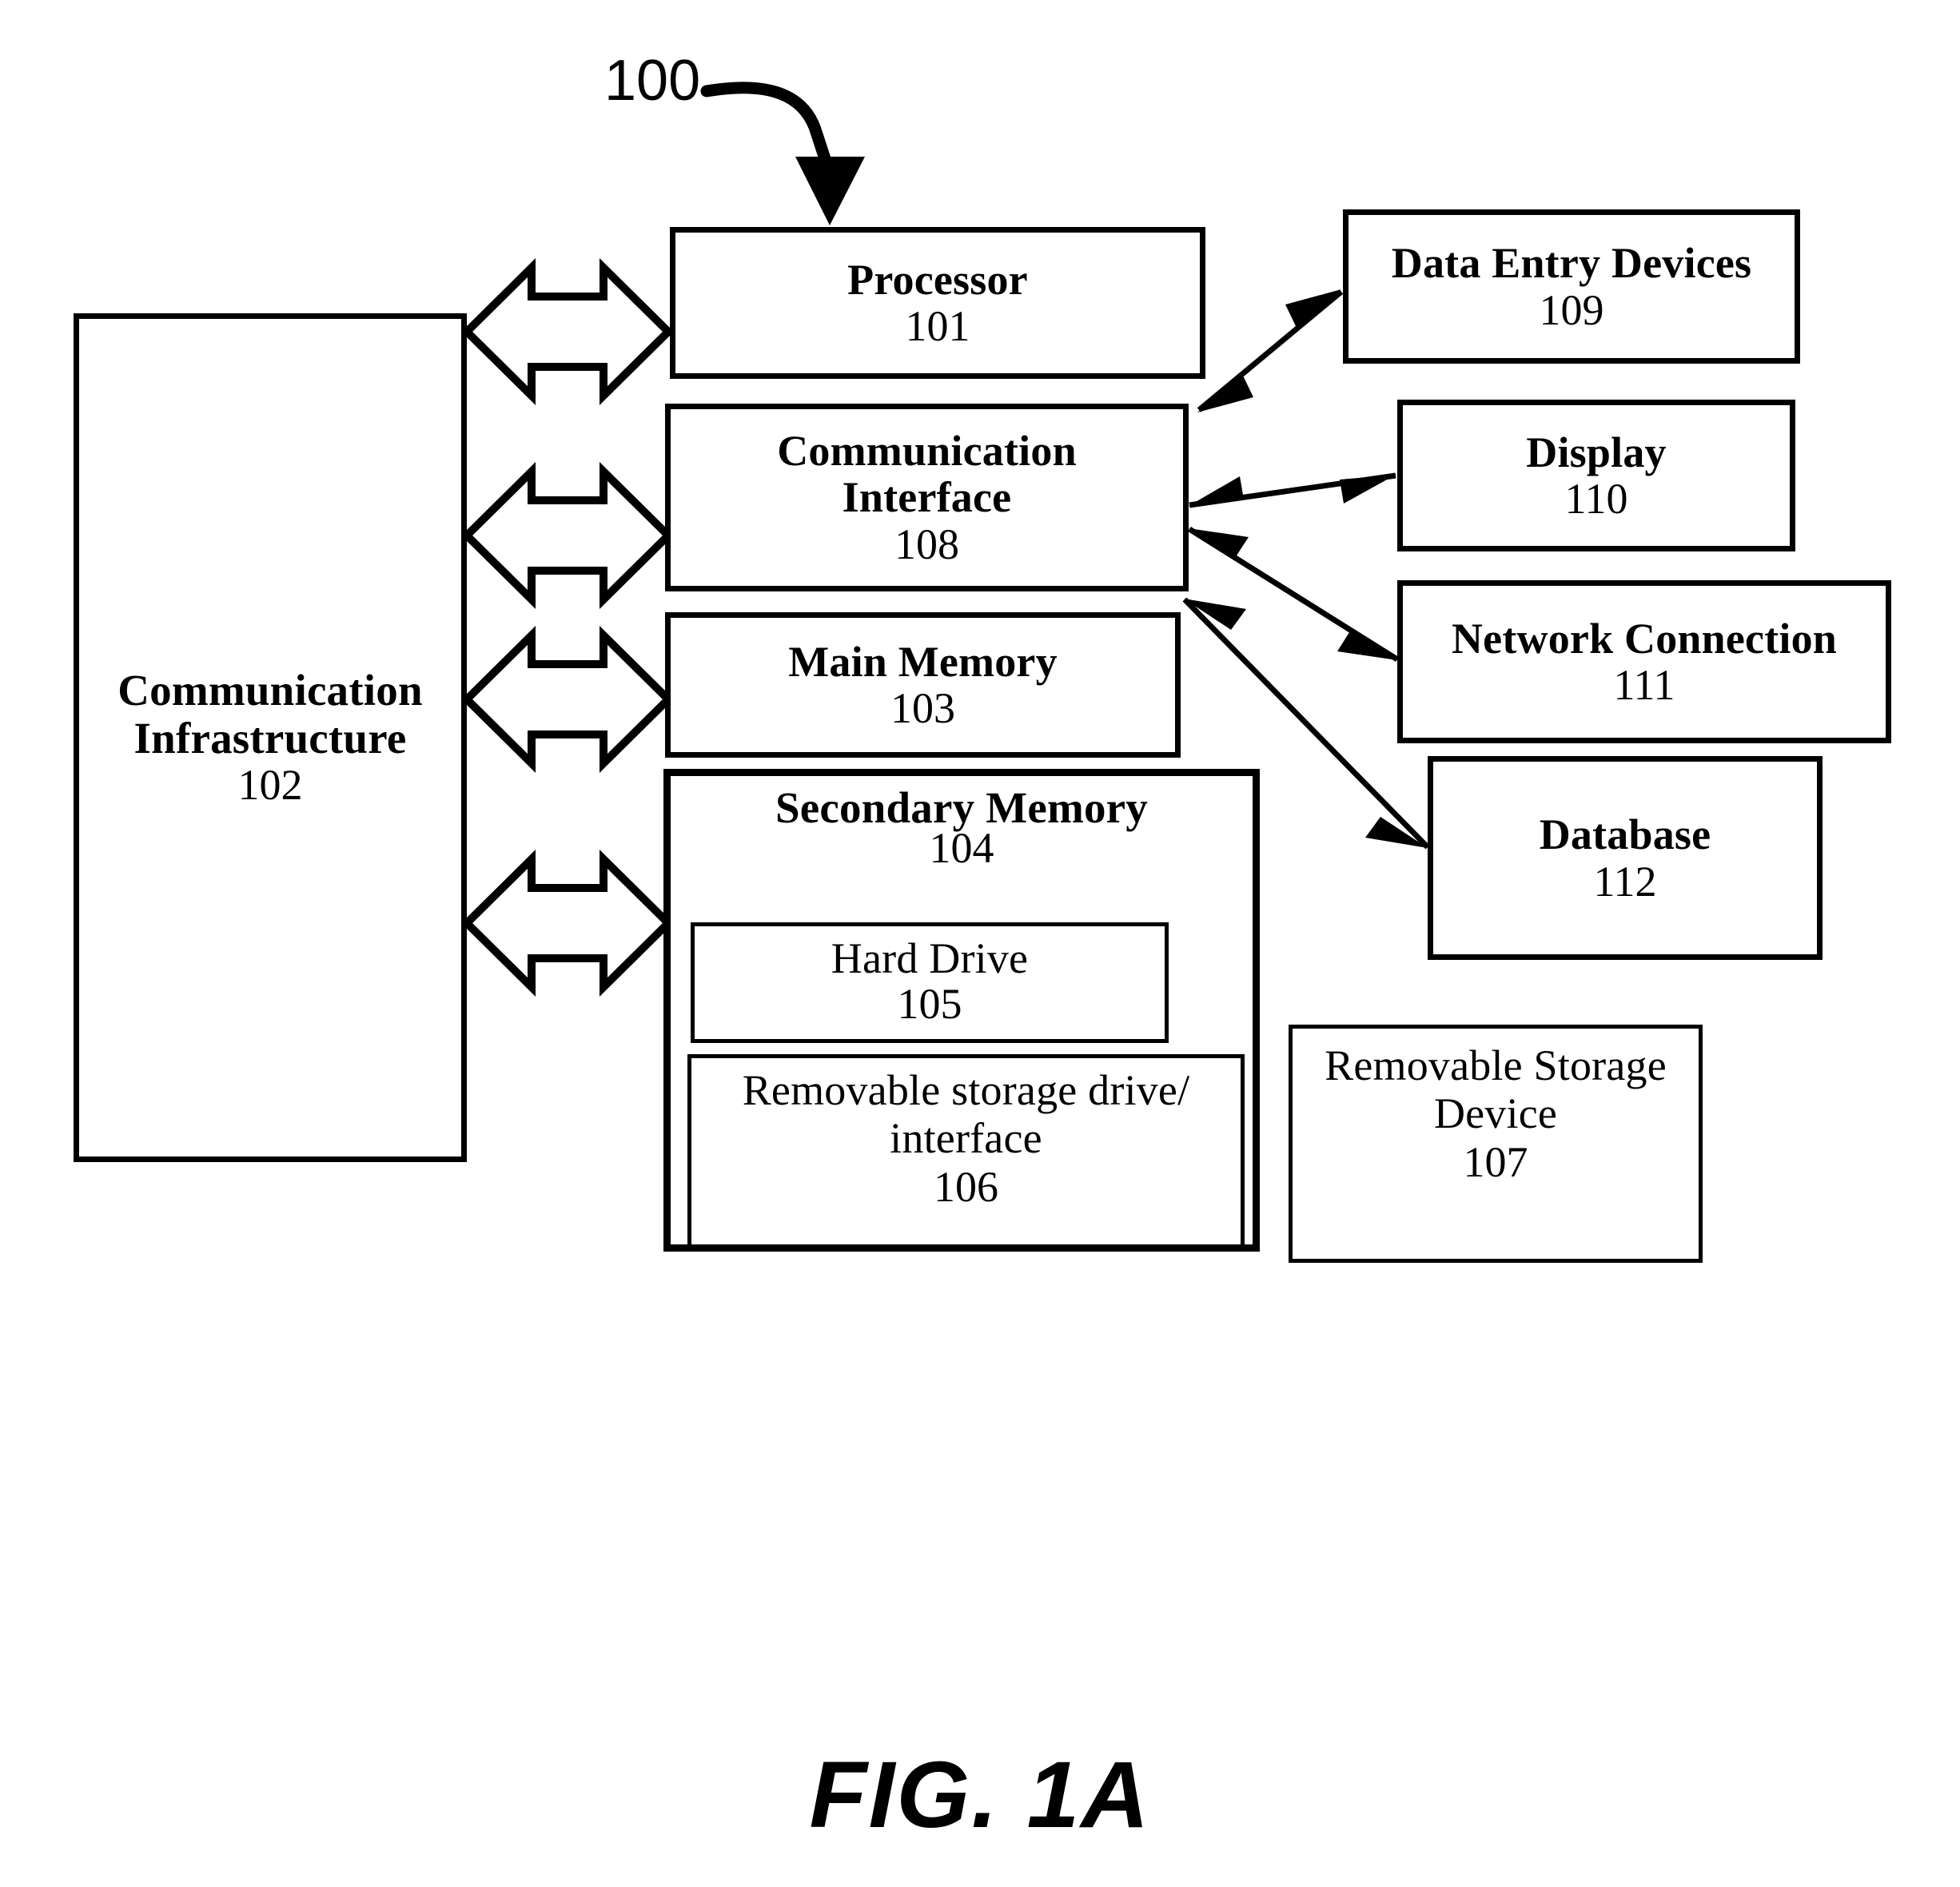 The width and height of the screenshot is (1960, 1887). I want to click on block-number: 103, so click(922, 708).